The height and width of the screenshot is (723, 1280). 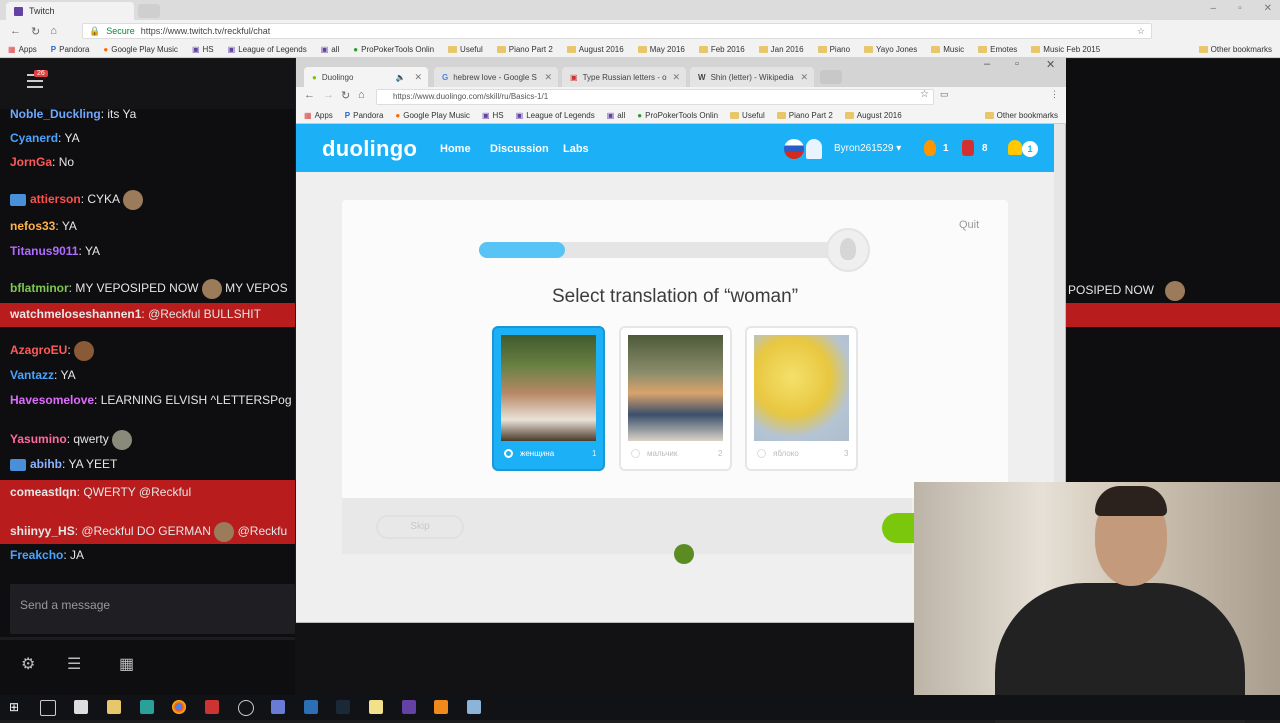 I want to click on new-tab-button, so click(x=149, y=11).